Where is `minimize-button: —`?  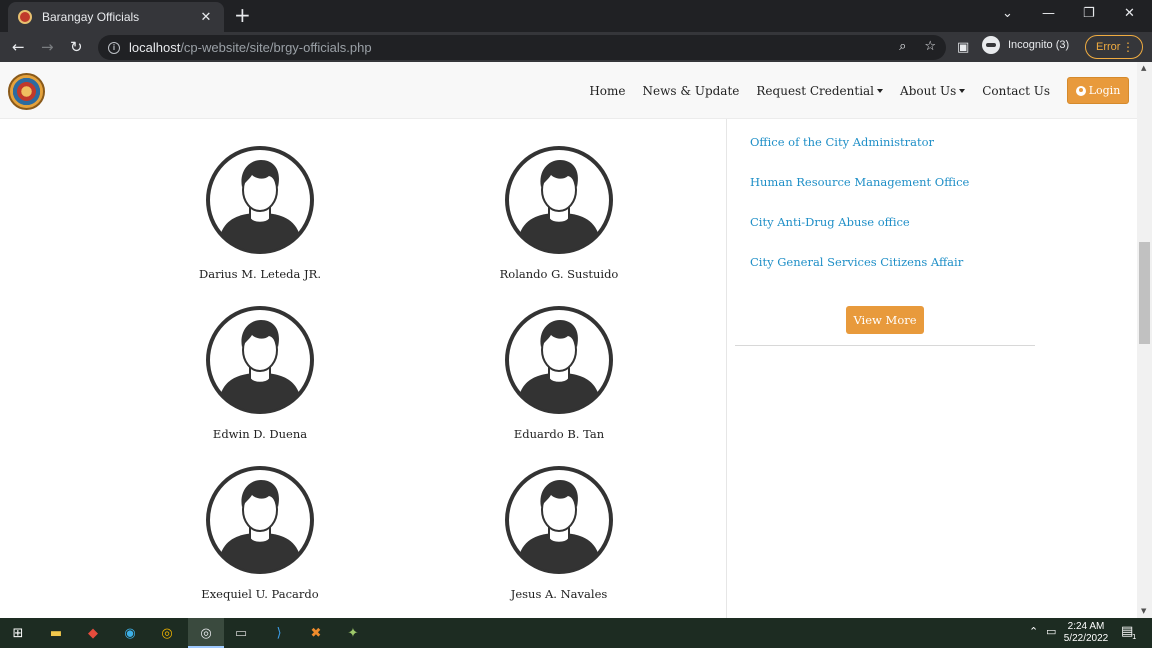 minimize-button: — is located at coordinates (1048, 13).